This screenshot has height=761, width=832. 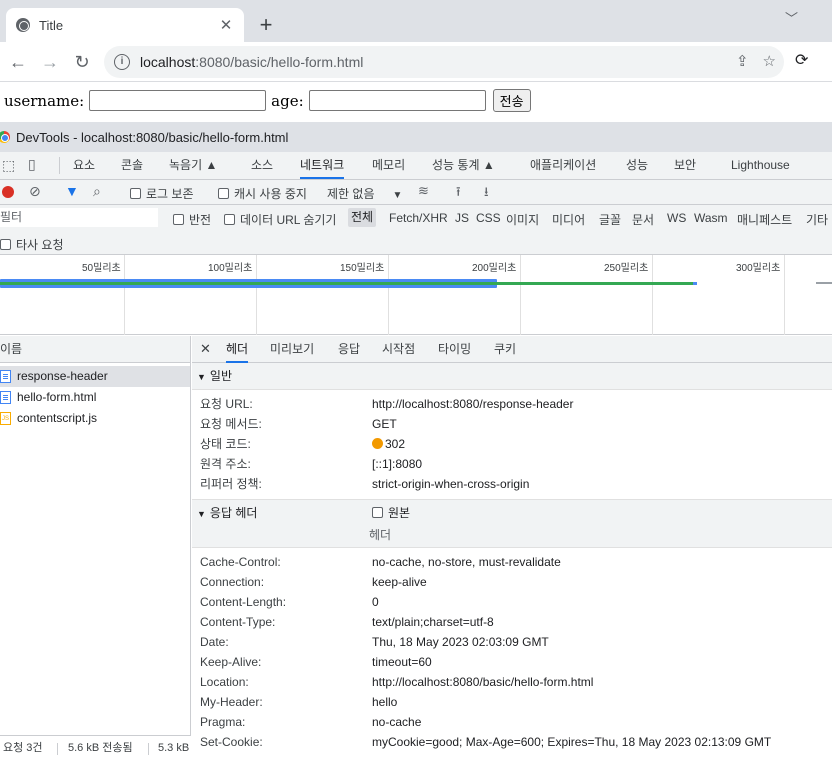 What do you see at coordinates (267, 100) in the screenshot?
I see `hello-form: username: age: 전송` at bounding box center [267, 100].